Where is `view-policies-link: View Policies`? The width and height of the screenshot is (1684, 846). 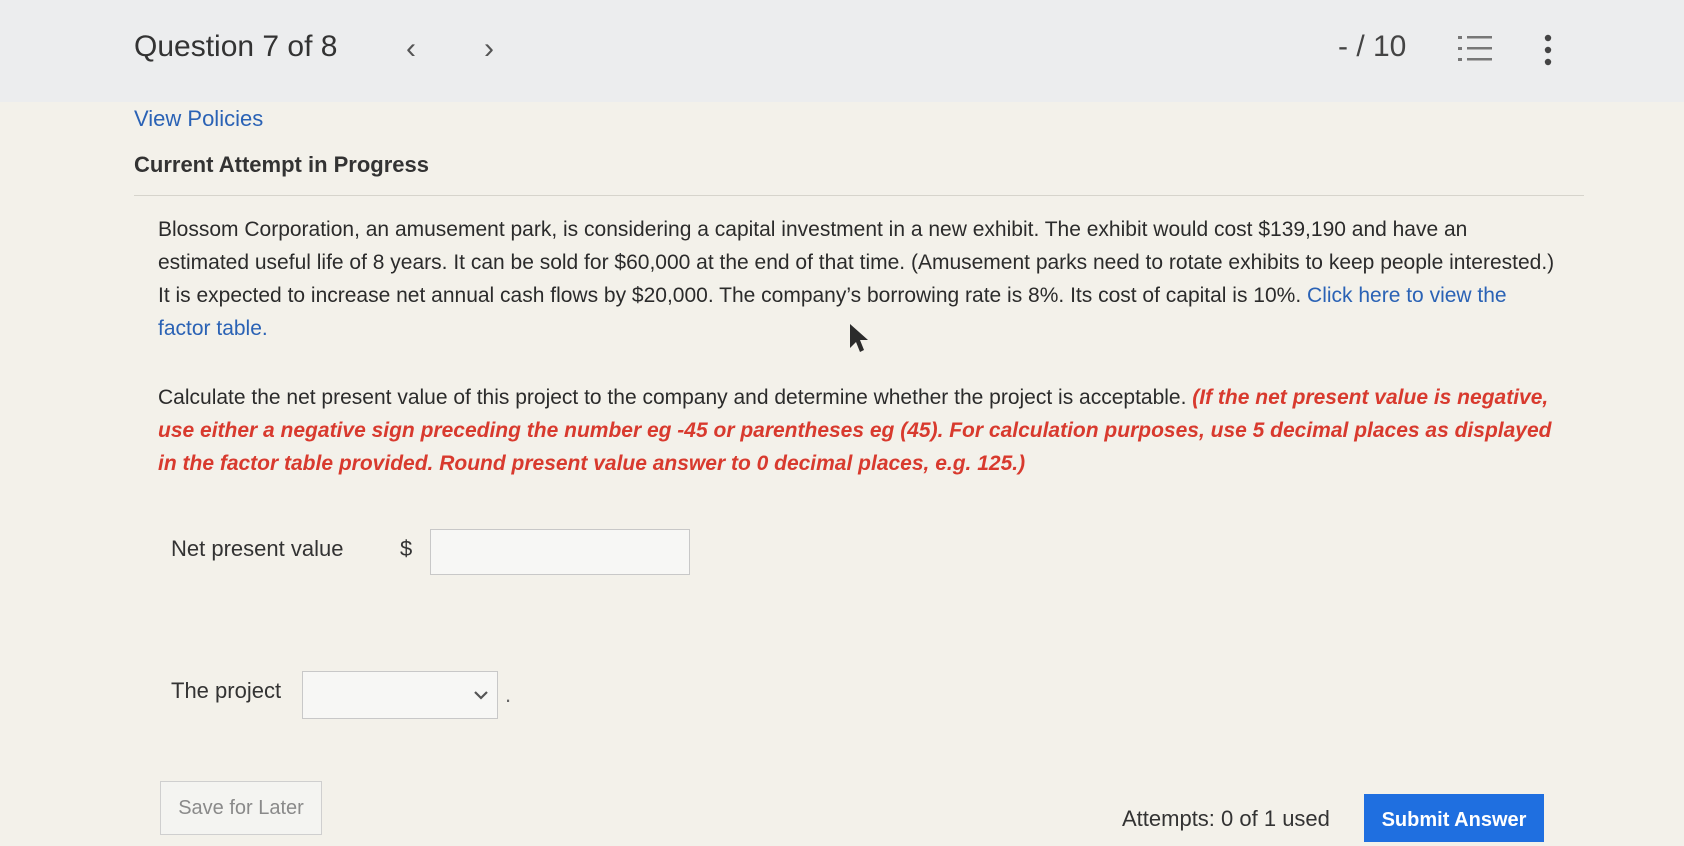 view-policies-link: View Policies is located at coordinates (198, 119).